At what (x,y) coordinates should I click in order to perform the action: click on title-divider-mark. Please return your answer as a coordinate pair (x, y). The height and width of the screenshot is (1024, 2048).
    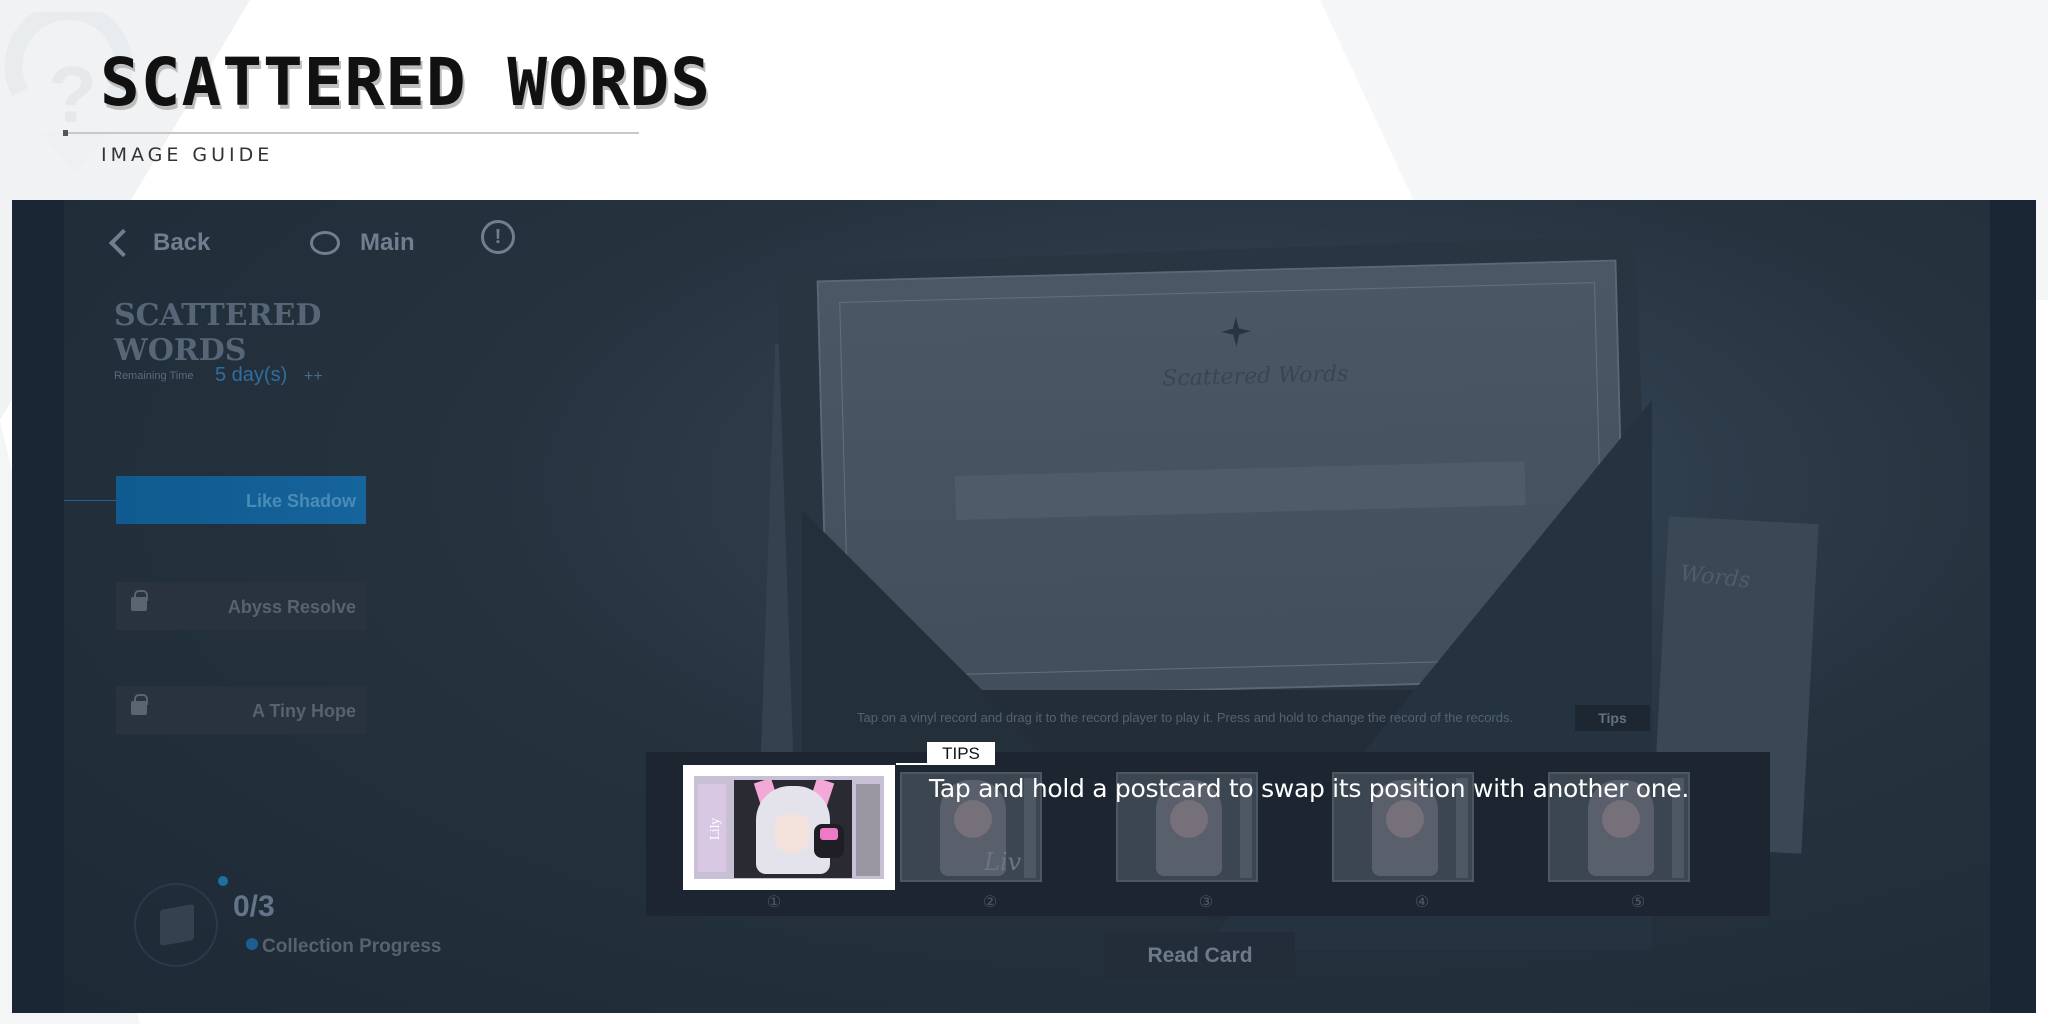
    Looking at the image, I should click on (65, 133).